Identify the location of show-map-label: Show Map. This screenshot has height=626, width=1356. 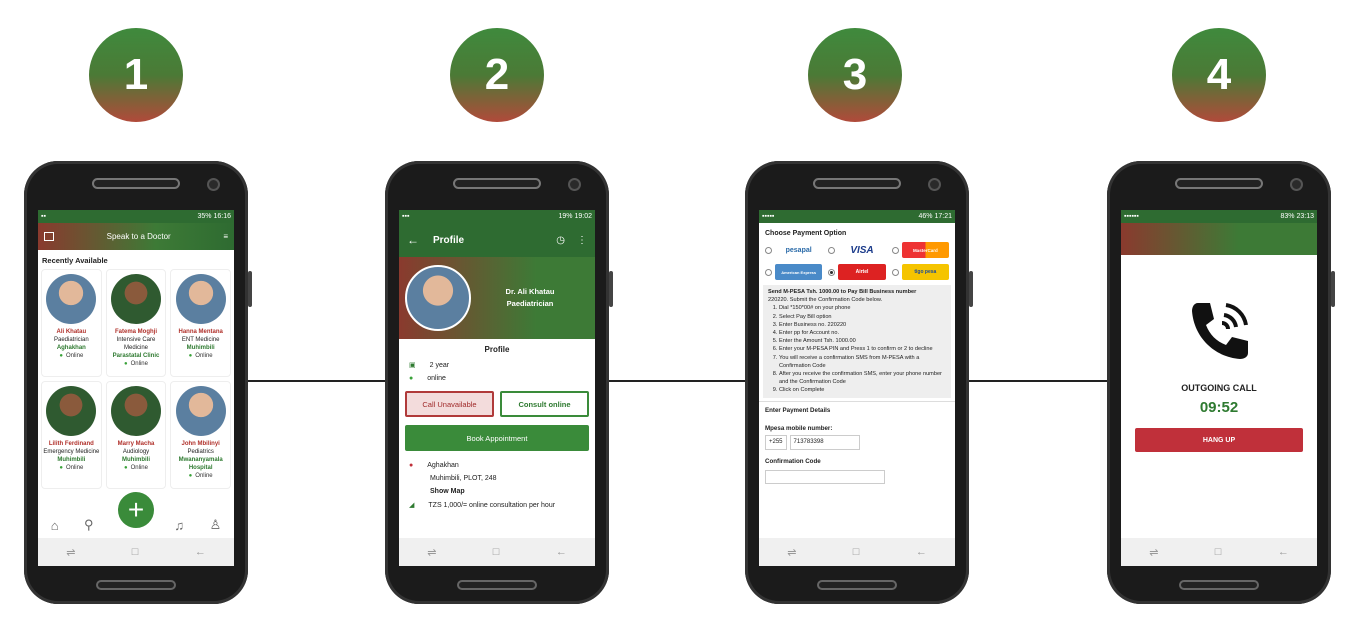
(447, 491).